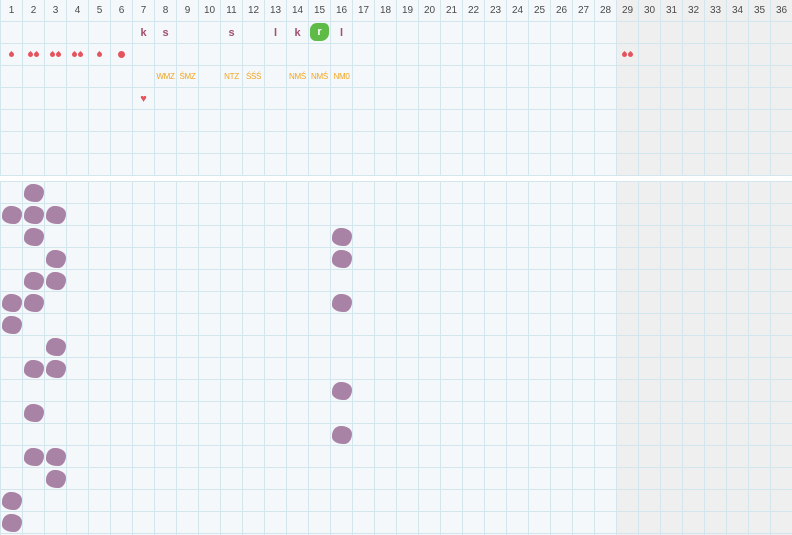  I want to click on day-number: 7, so click(143, 11).